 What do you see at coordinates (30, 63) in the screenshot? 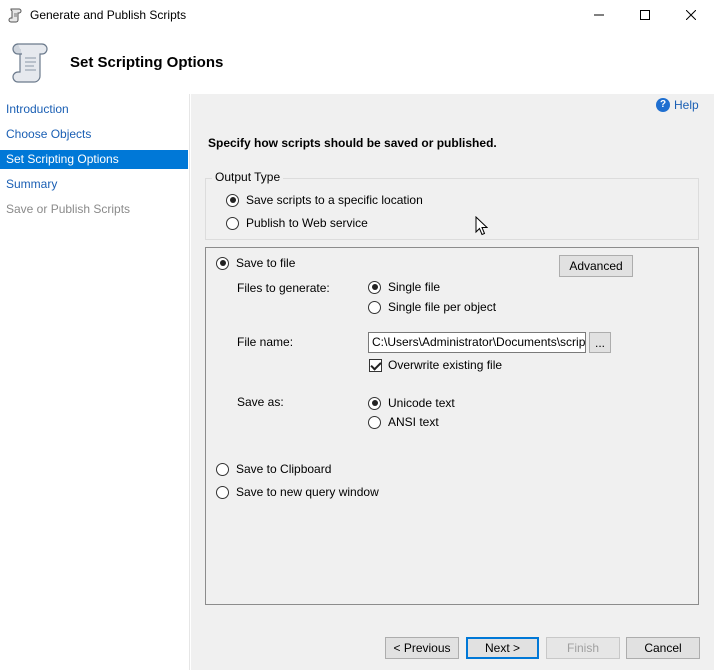
I see `scroll-icon` at bounding box center [30, 63].